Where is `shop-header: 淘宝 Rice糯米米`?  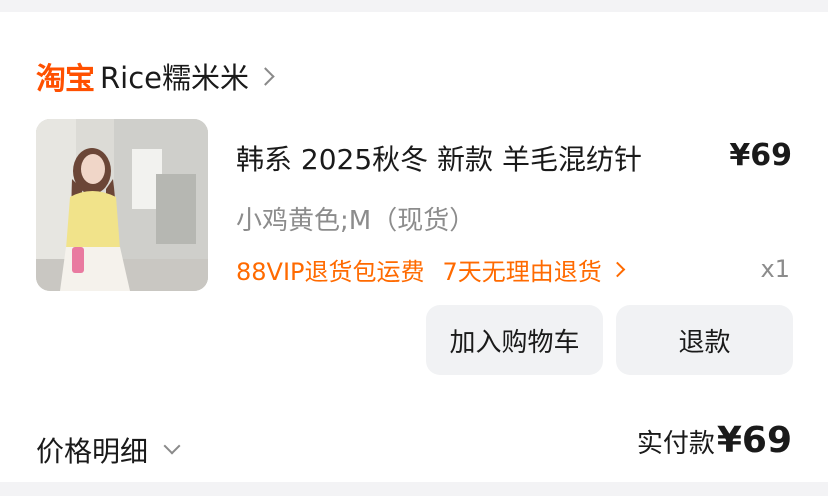
shop-header: 淘宝 Rice糯米米 is located at coordinates (155, 76).